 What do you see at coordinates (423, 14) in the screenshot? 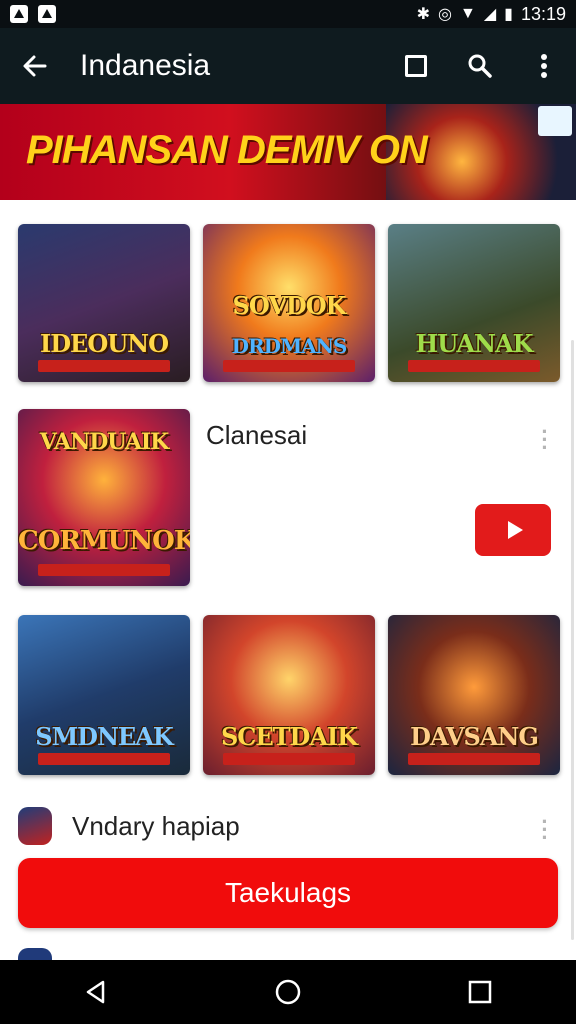
I see `bluetooth-icon: ✱` at bounding box center [423, 14].